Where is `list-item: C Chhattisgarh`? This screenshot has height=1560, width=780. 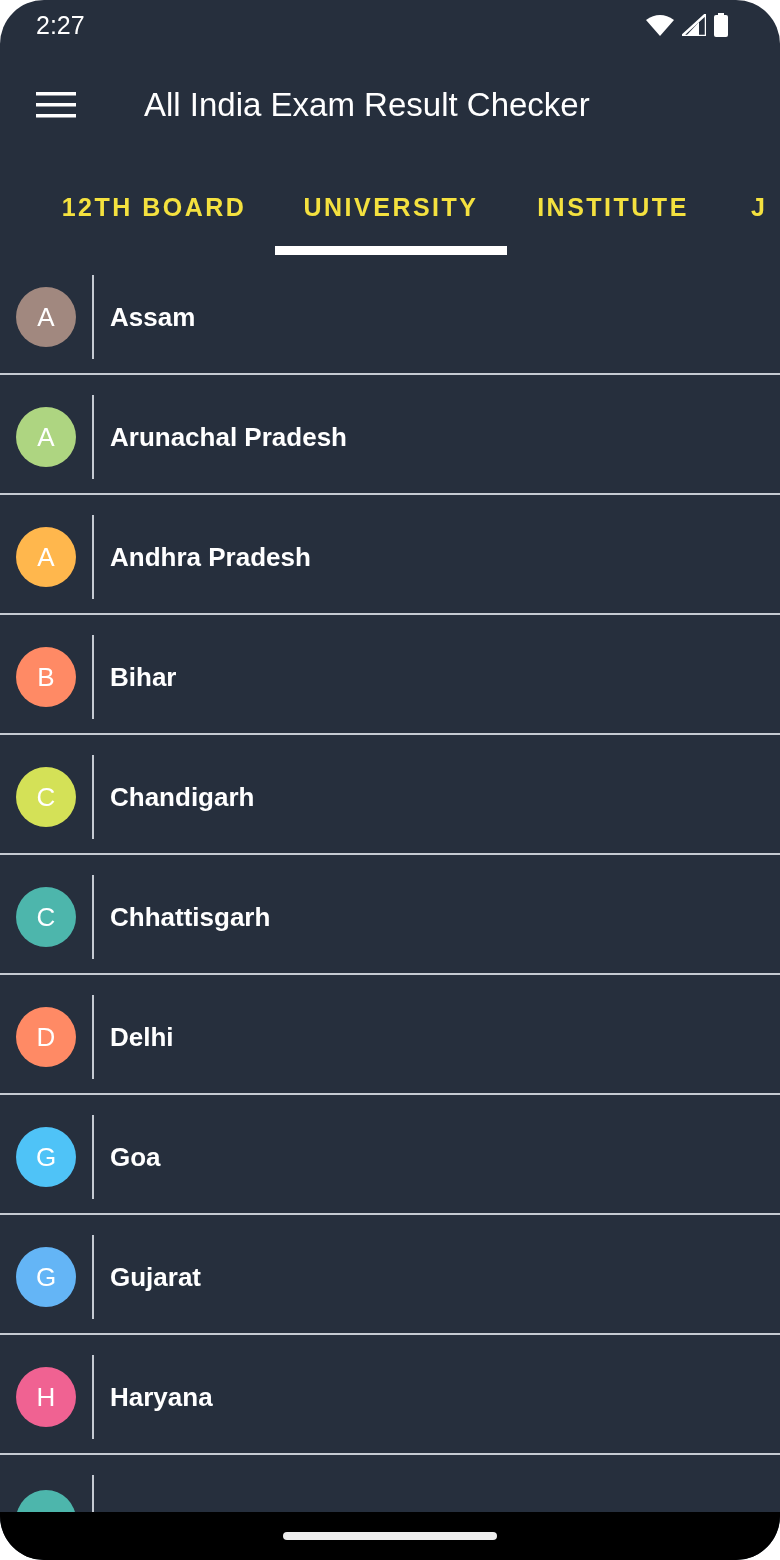 list-item: C Chhattisgarh is located at coordinates (390, 915).